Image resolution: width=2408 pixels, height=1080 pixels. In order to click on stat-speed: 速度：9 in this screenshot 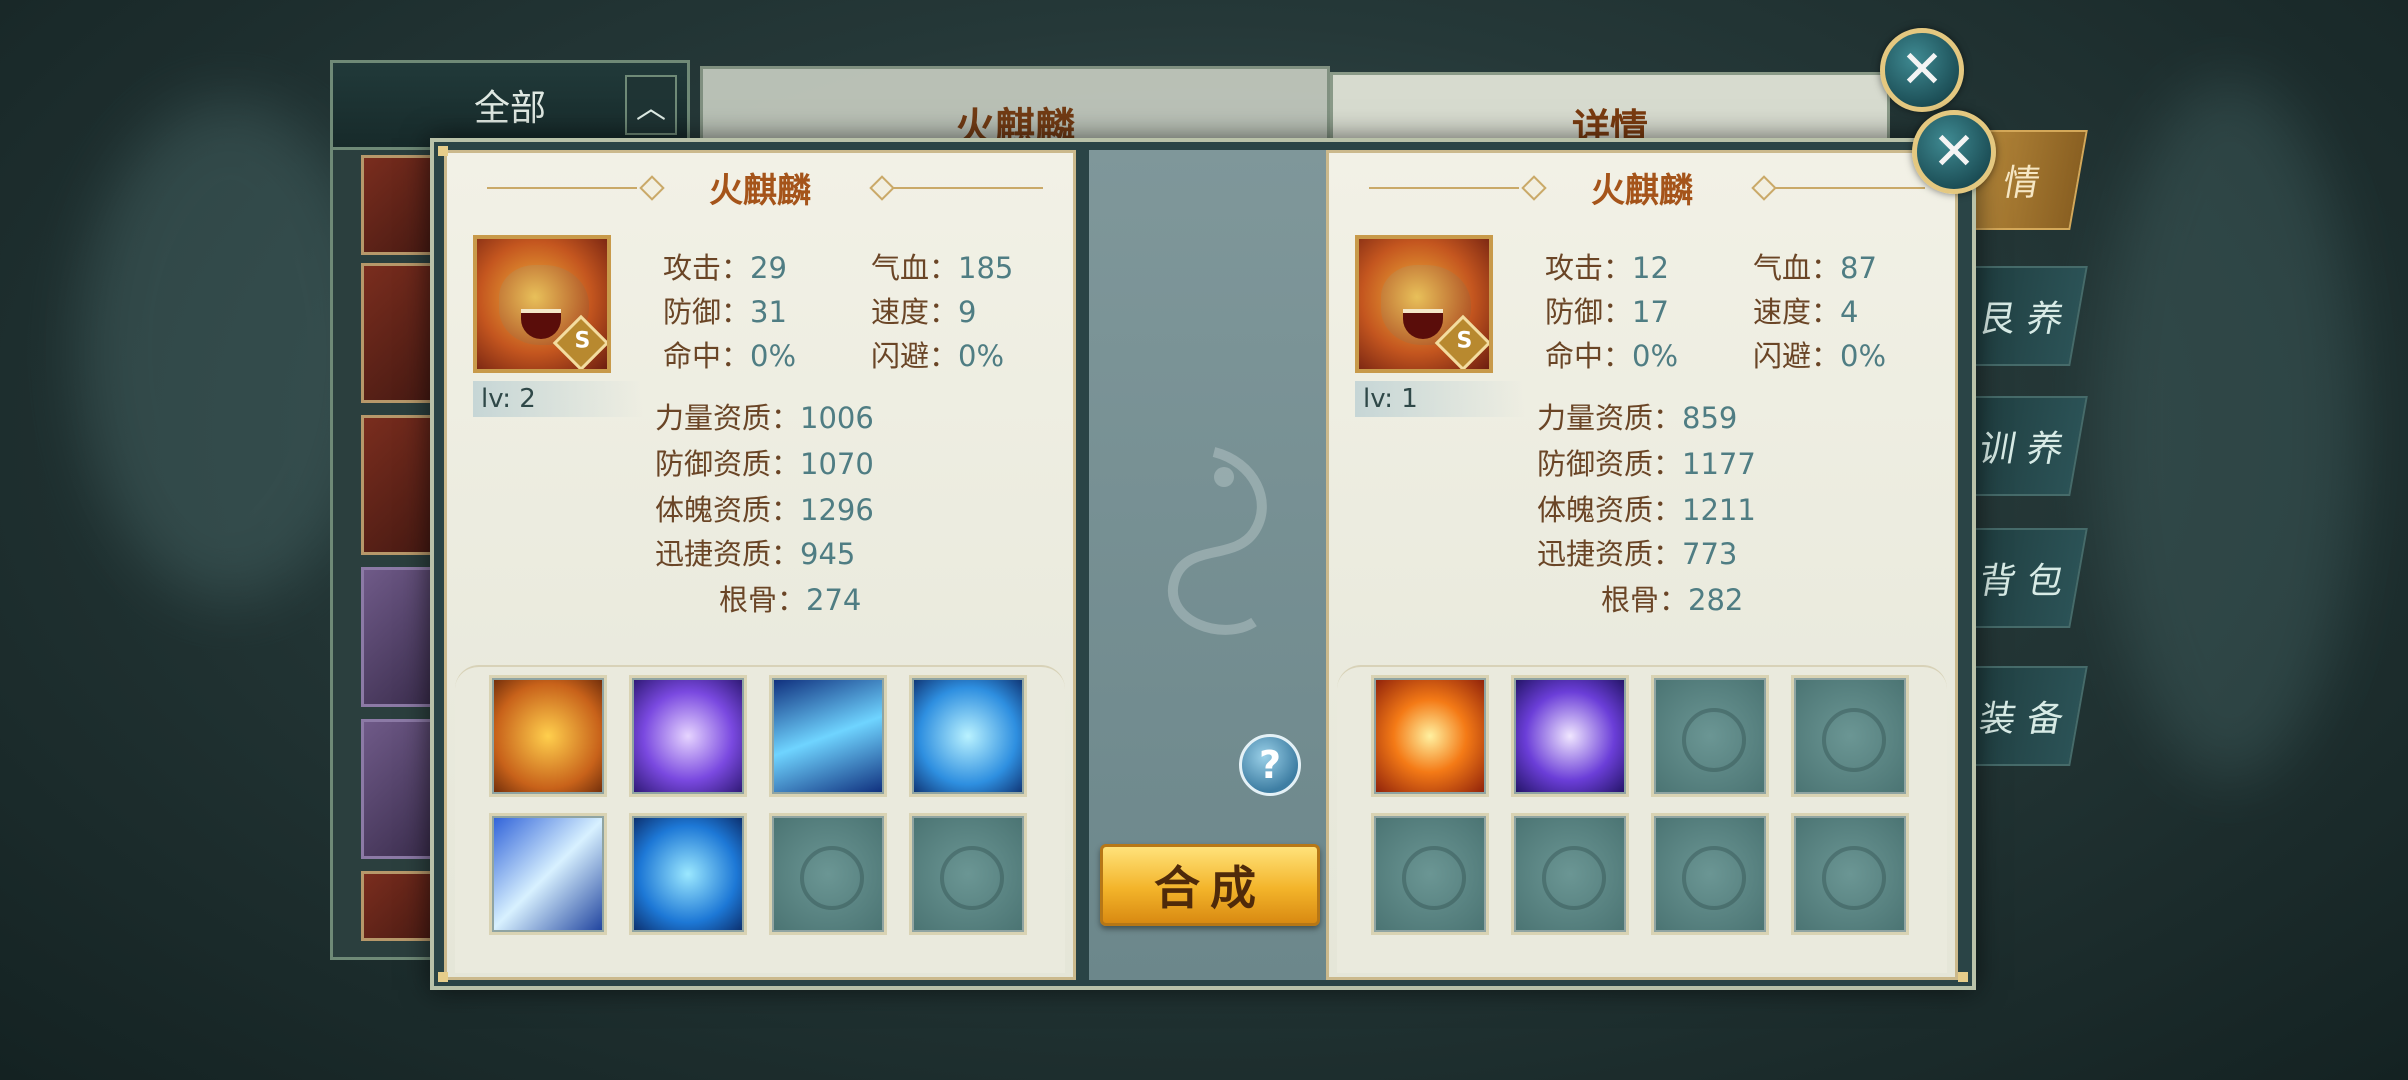, I will do `click(924, 312)`.